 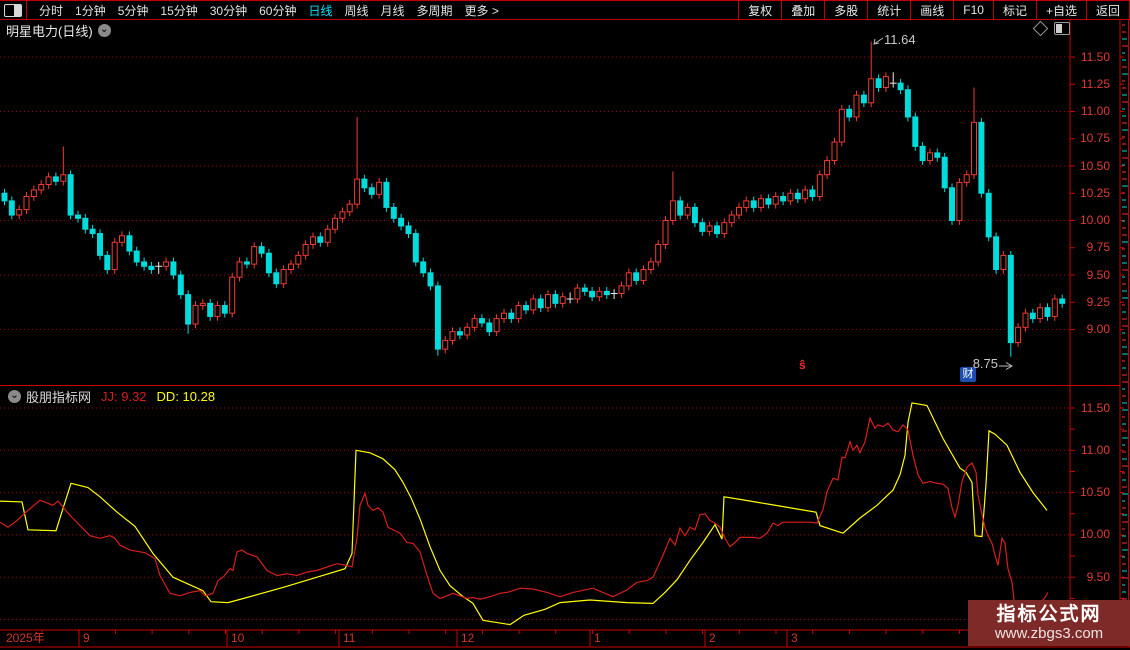 What do you see at coordinates (1094, 534) in the screenshot?
I see `axis-tick-label: 10.00` at bounding box center [1094, 534].